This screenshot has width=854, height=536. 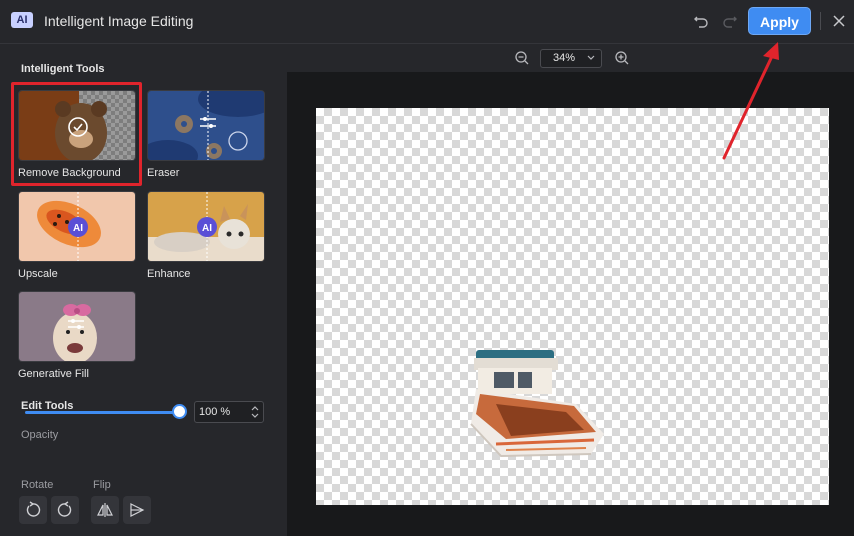 What do you see at coordinates (750, 101) in the screenshot?
I see `annotation-arrow` at bounding box center [750, 101].